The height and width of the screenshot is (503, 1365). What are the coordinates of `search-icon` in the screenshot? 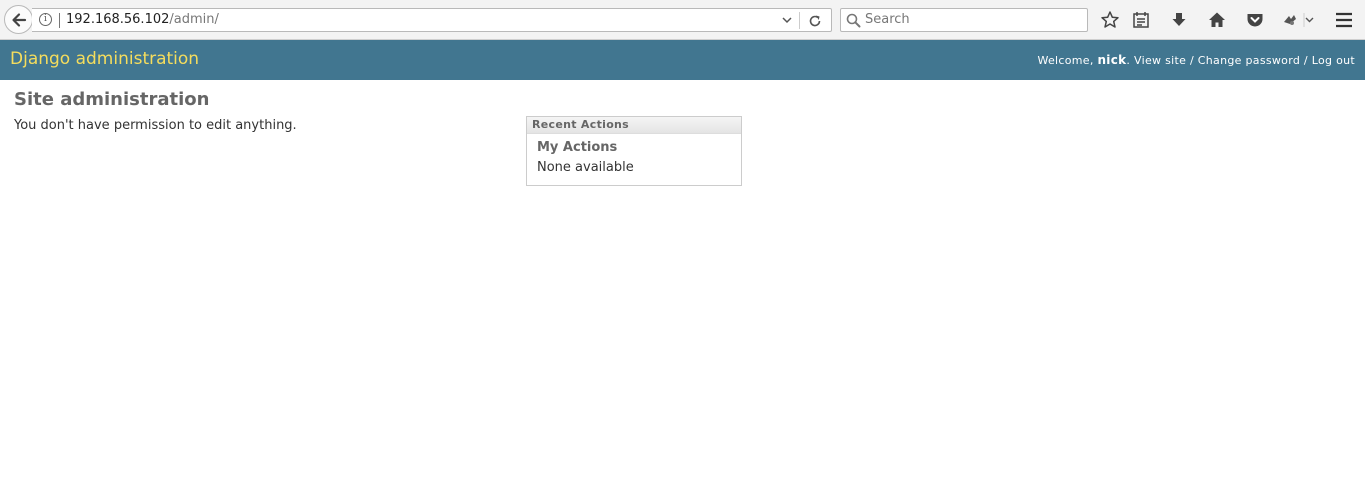 It's located at (853, 22).